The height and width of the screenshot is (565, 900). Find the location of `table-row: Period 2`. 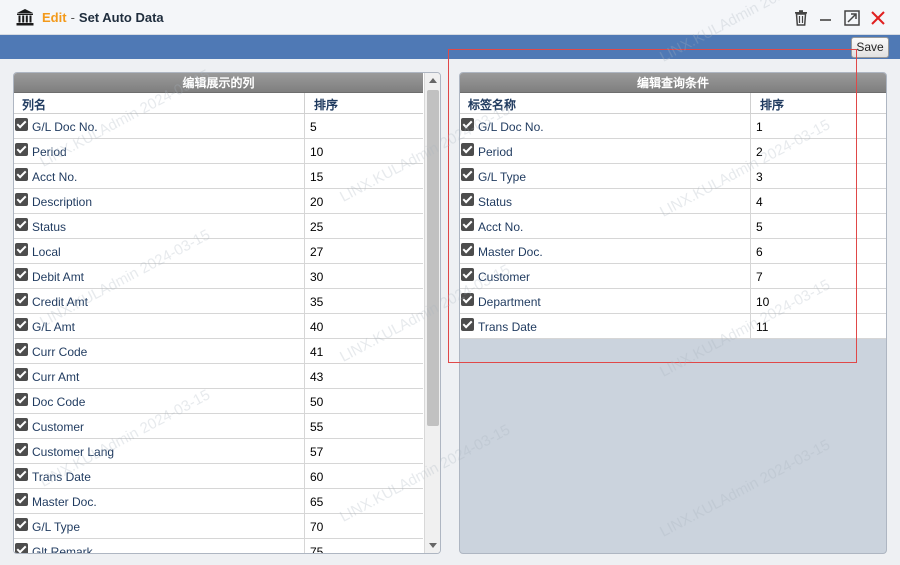

table-row: Period 2 is located at coordinates (673, 151).